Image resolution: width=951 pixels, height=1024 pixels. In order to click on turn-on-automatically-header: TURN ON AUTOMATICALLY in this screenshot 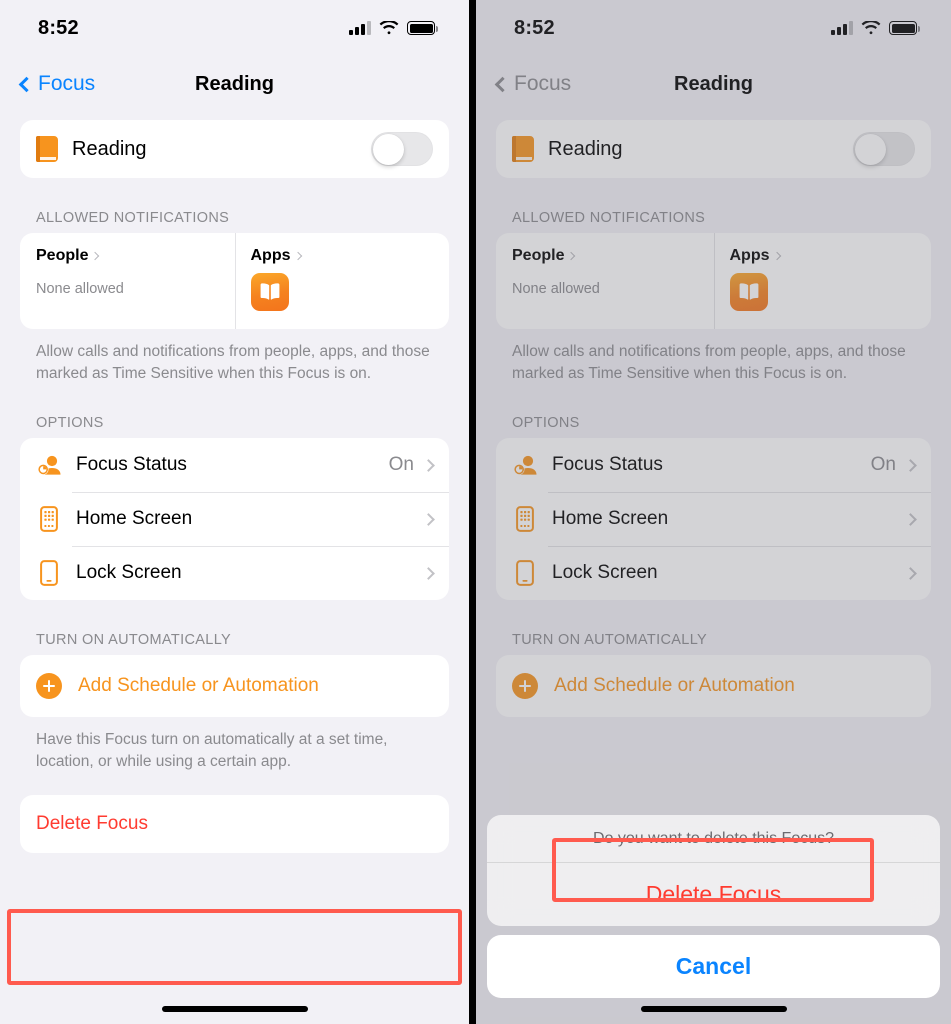, I will do `click(134, 640)`.